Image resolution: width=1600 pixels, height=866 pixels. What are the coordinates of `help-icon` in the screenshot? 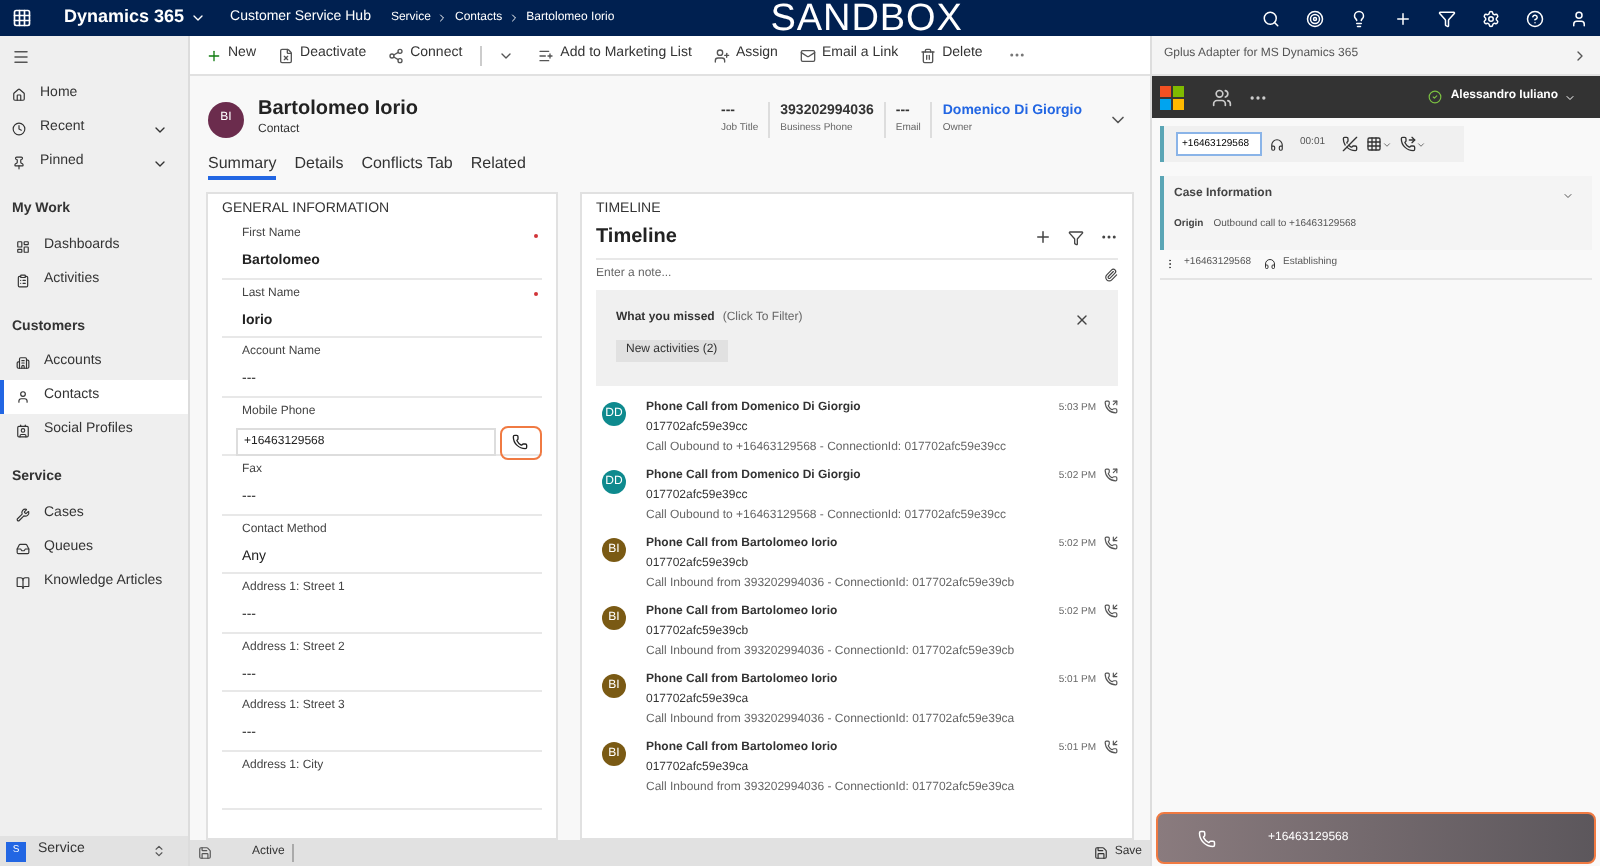 It's located at (1535, 18).